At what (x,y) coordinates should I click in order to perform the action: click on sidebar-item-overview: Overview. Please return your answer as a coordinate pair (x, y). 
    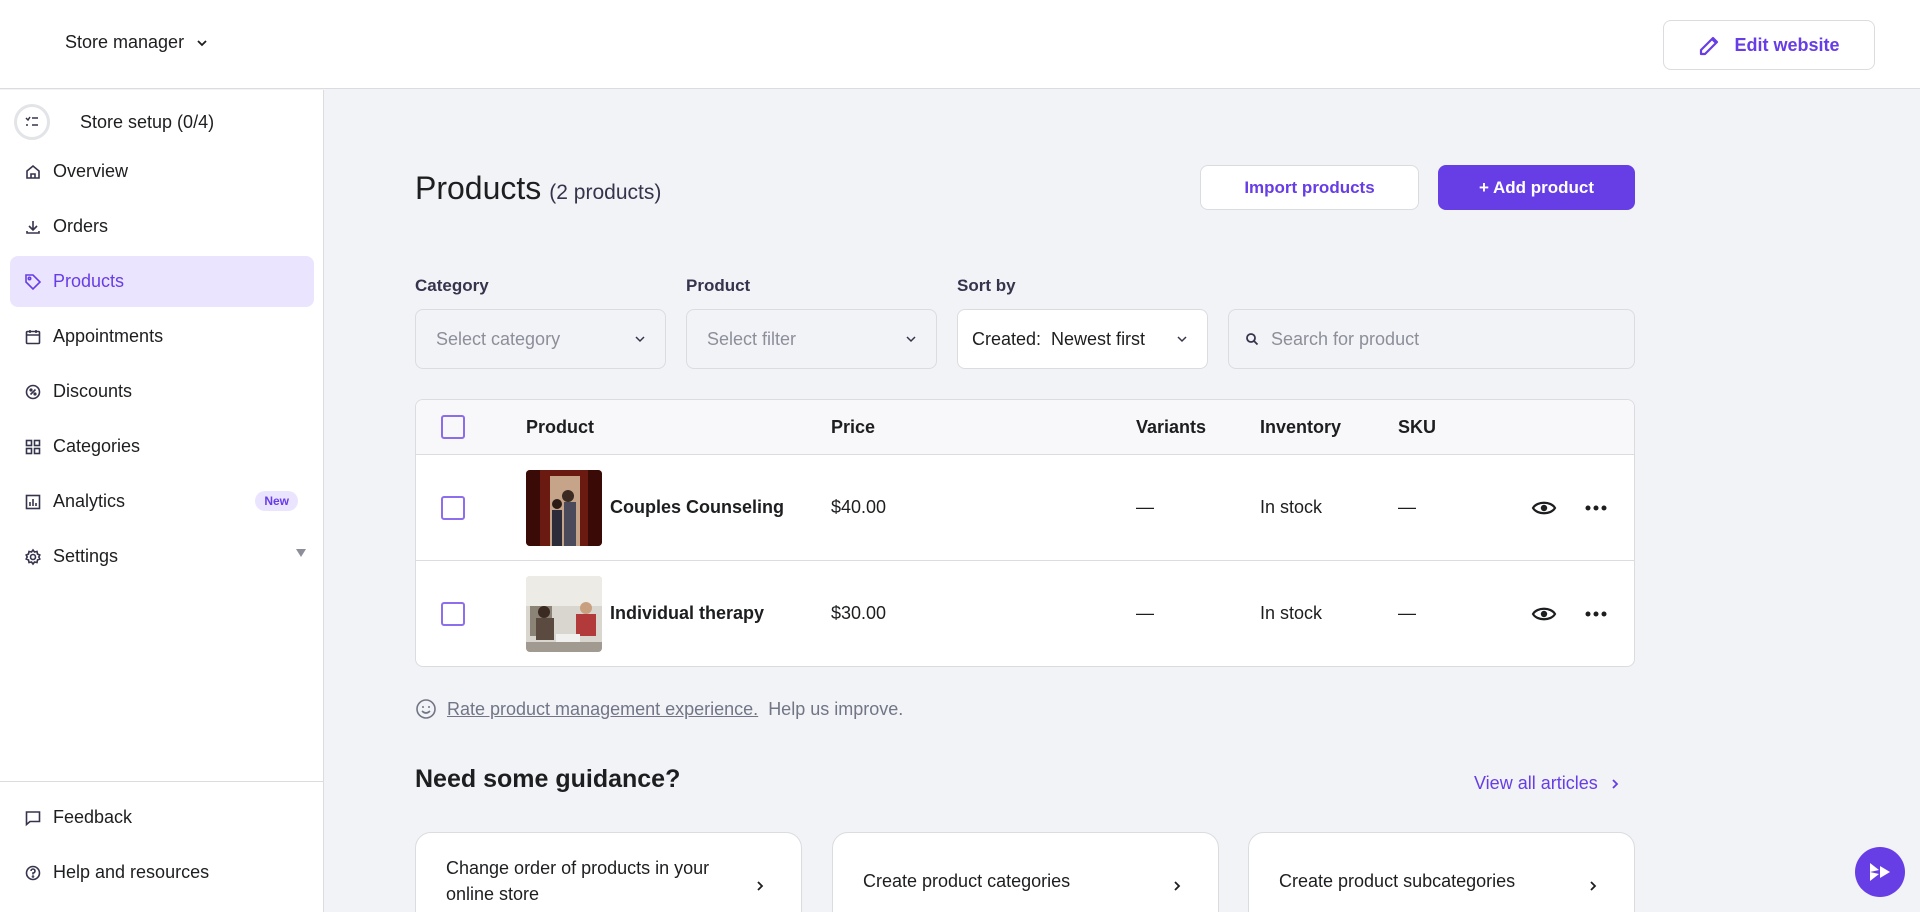
    Looking at the image, I should click on (162, 171).